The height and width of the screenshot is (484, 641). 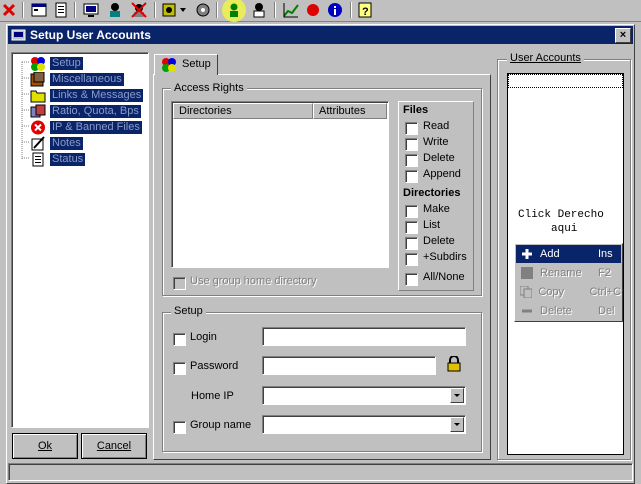 What do you see at coordinates (186, 64) in the screenshot?
I see `tab-setup: Setup` at bounding box center [186, 64].